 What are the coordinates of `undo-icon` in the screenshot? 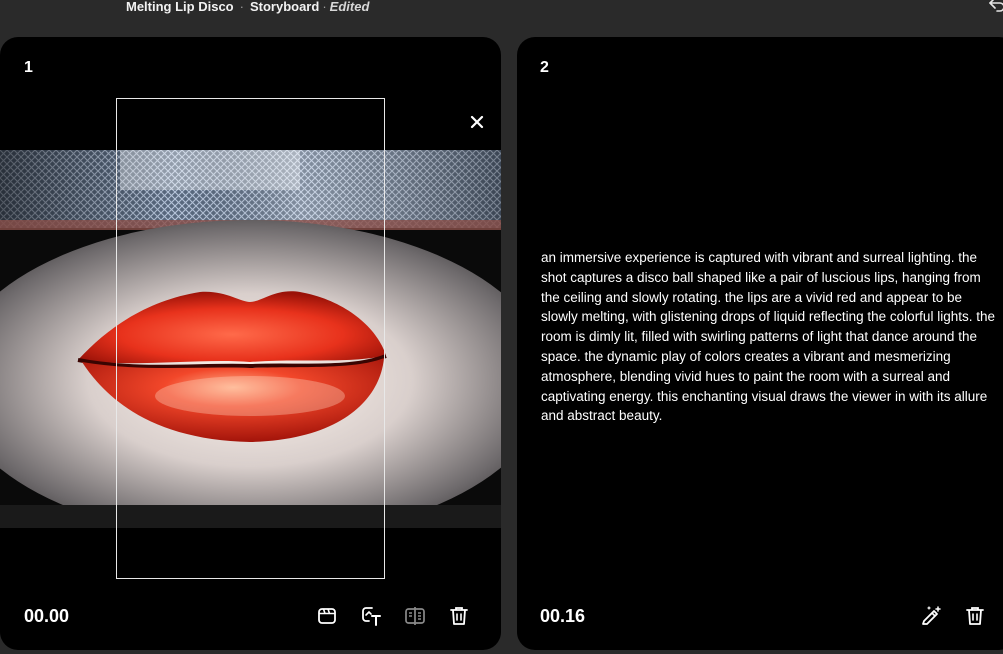 It's located at (995, 7).